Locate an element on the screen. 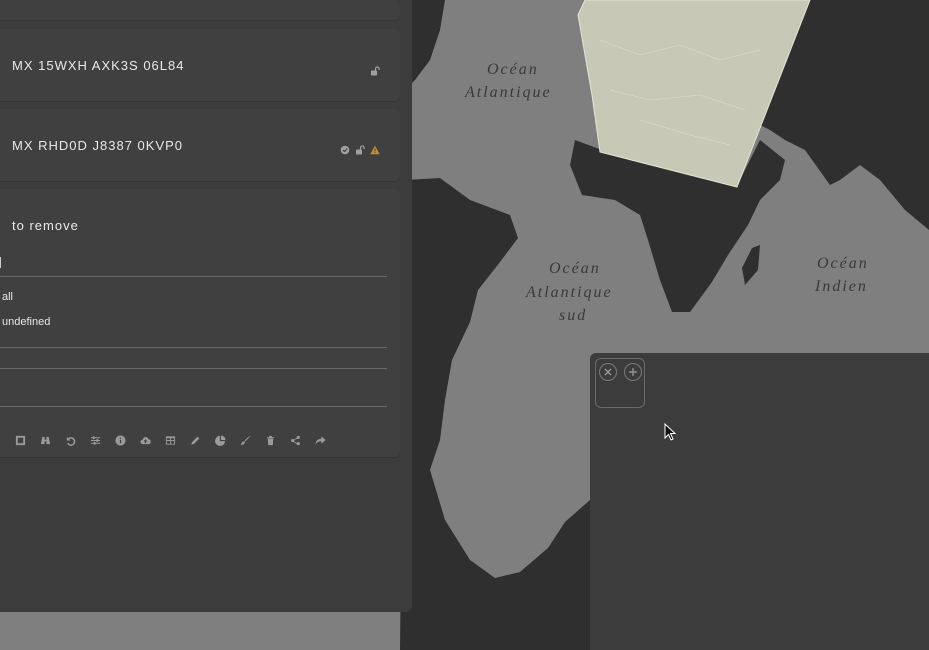  toolbar is located at coordinates (170, 440).